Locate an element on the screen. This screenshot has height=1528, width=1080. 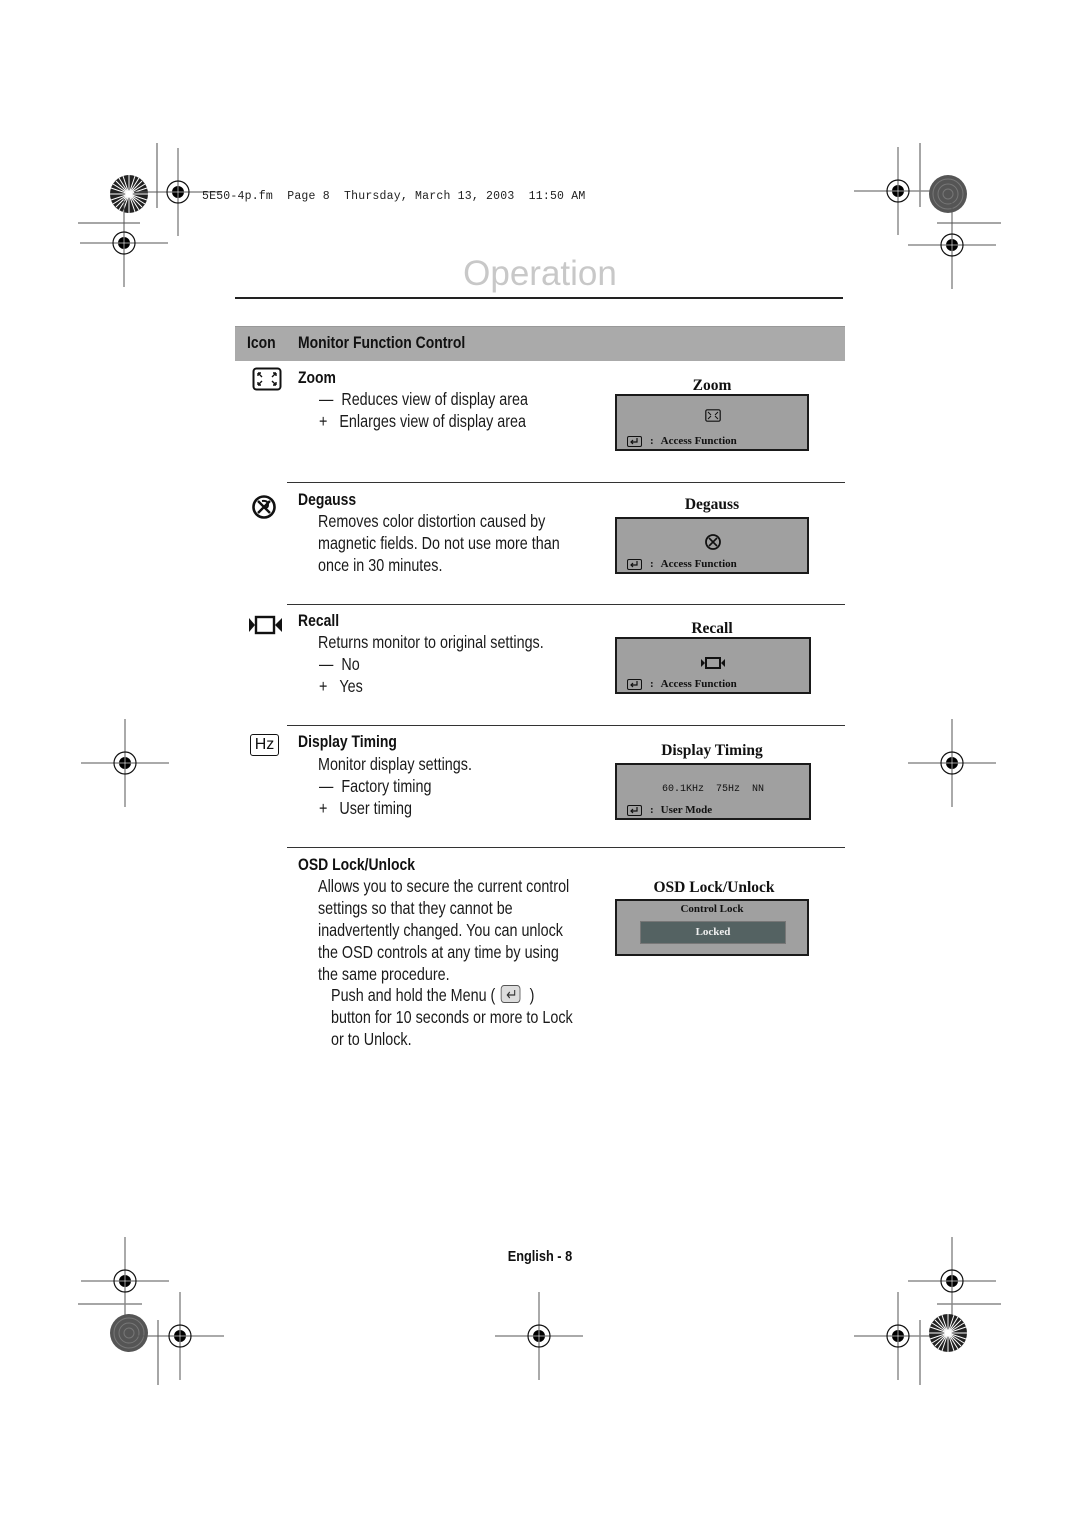
column-header-icon: Icon is located at coordinates (261, 342).